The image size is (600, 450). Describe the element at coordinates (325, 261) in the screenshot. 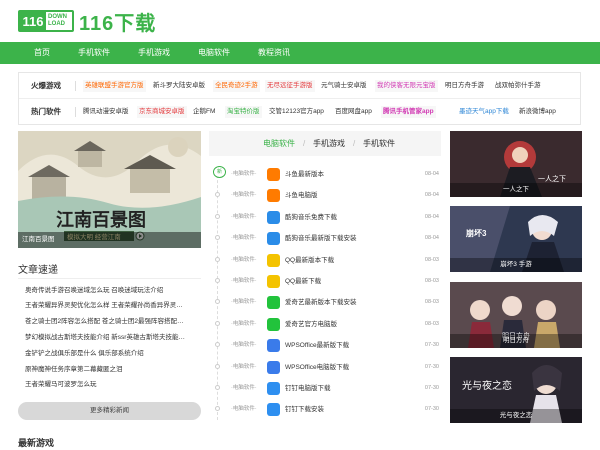

I see `software-row: ·电脑软件· QQ最新版本下载 08-03` at that location.